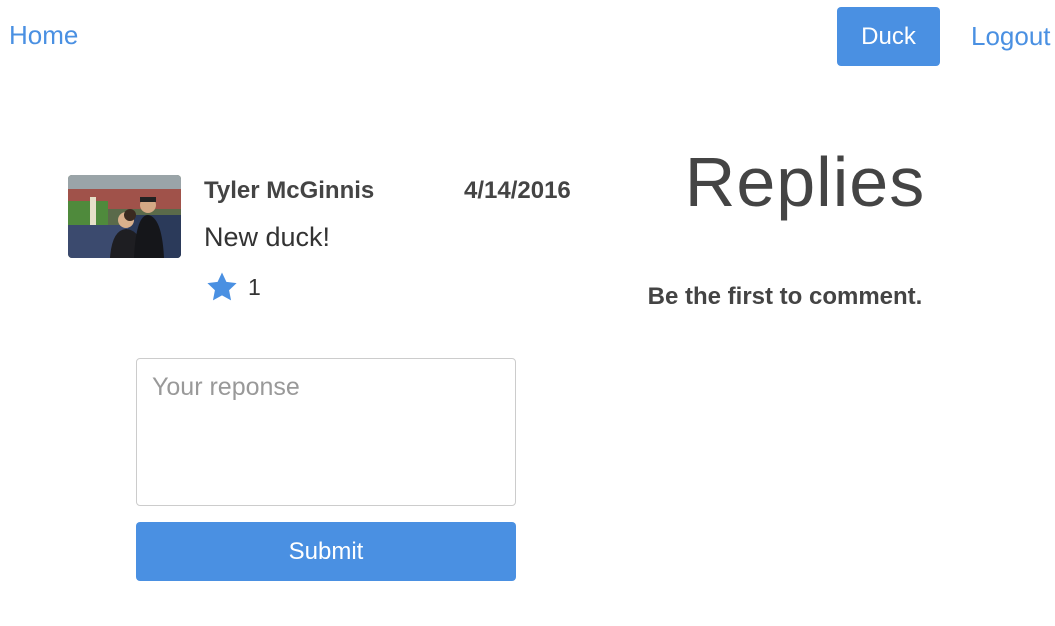  Describe the element at coordinates (267, 237) in the screenshot. I see `duck-text: New duck!` at that location.